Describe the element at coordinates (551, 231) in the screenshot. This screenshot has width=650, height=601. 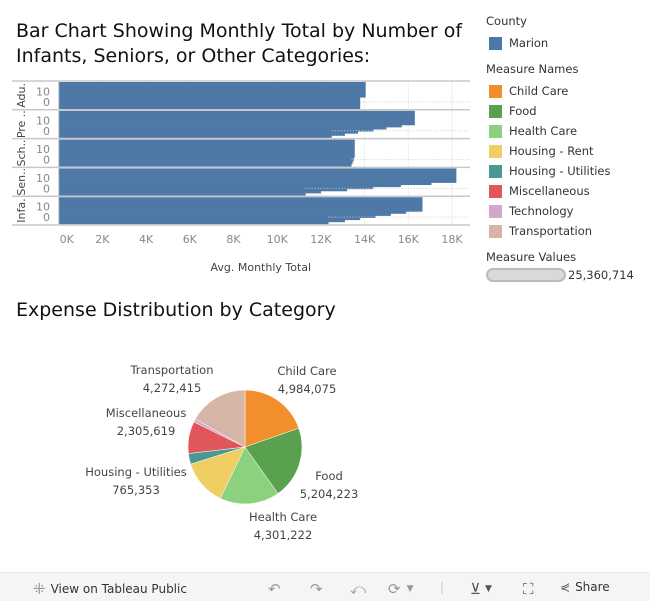
I see `legend-label: Transportation` at that location.